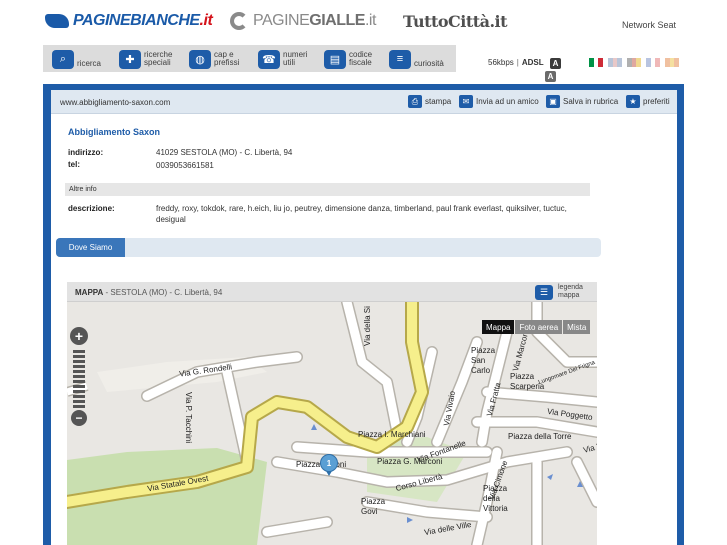  I want to click on magnifier-icon: ⌕, so click(63, 59).